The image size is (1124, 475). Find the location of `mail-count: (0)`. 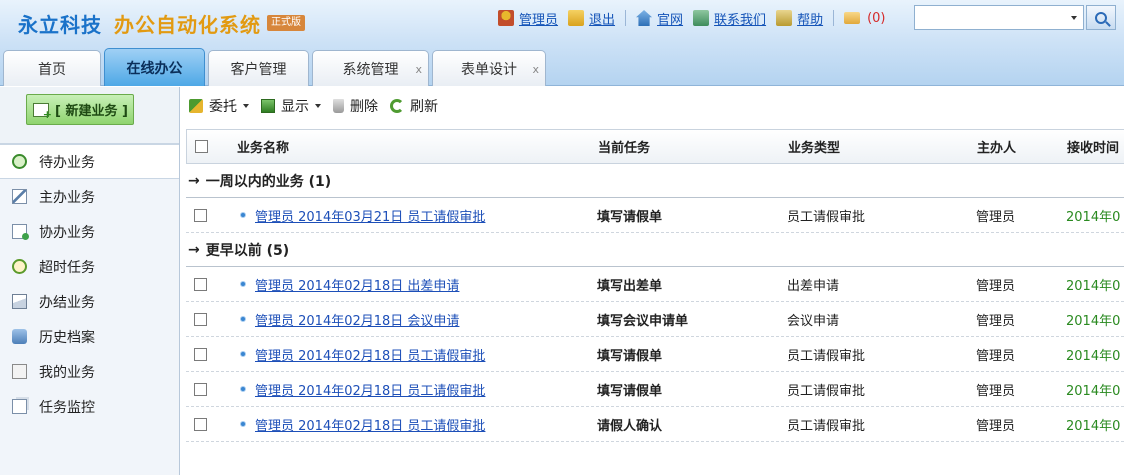

mail-count: (0) is located at coordinates (876, 18).